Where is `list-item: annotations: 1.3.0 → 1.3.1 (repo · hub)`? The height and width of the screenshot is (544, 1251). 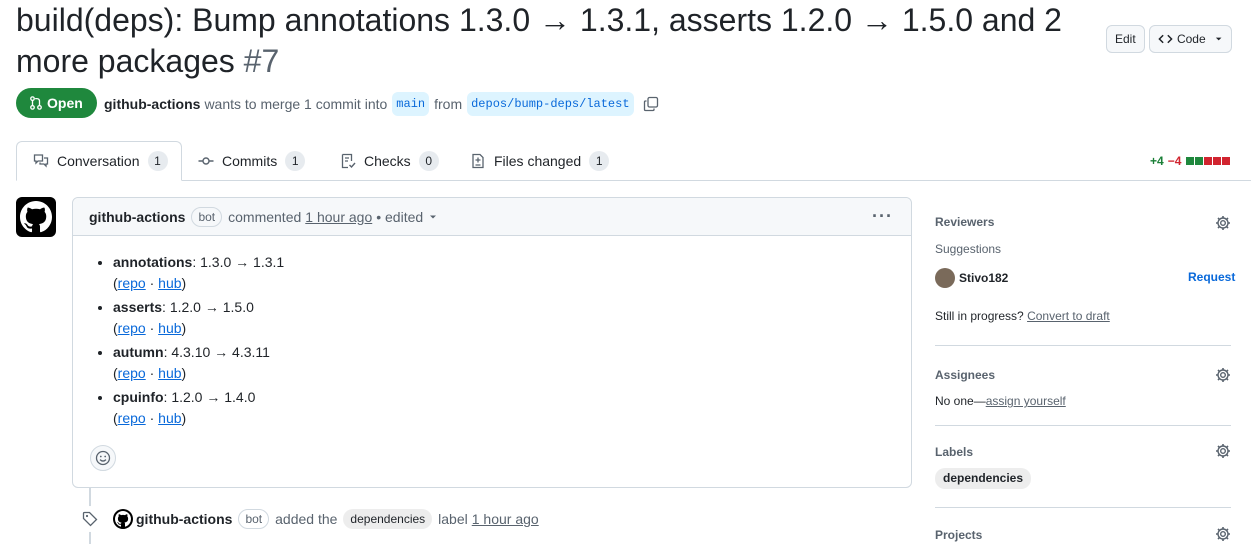 list-item: annotations: 1.3.0 → 1.3.1 (repo · hub) is located at coordinates (512, 273).